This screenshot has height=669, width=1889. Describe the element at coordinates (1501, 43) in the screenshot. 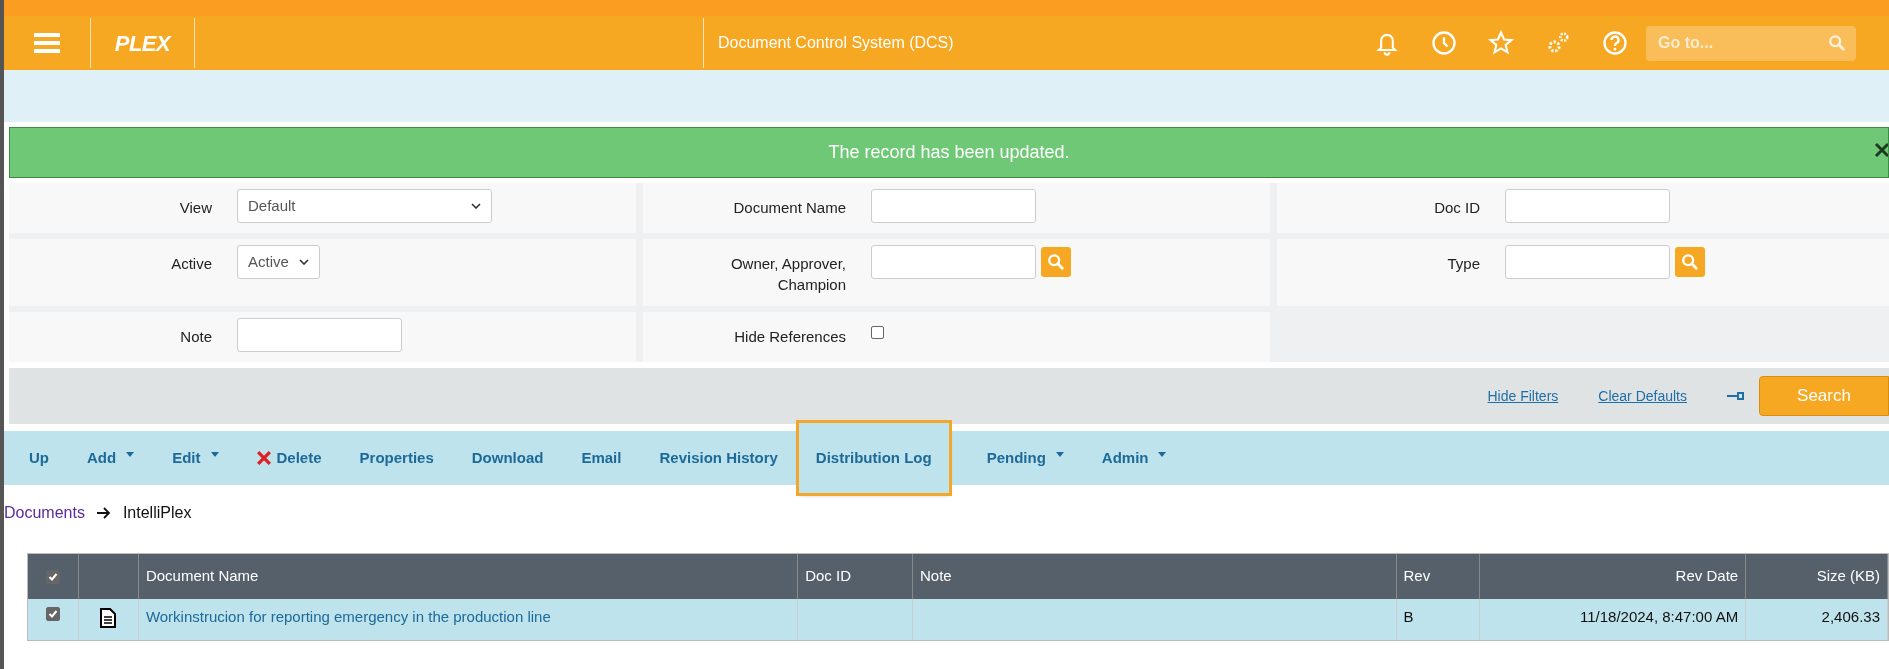

I see `star-icon` at that location.